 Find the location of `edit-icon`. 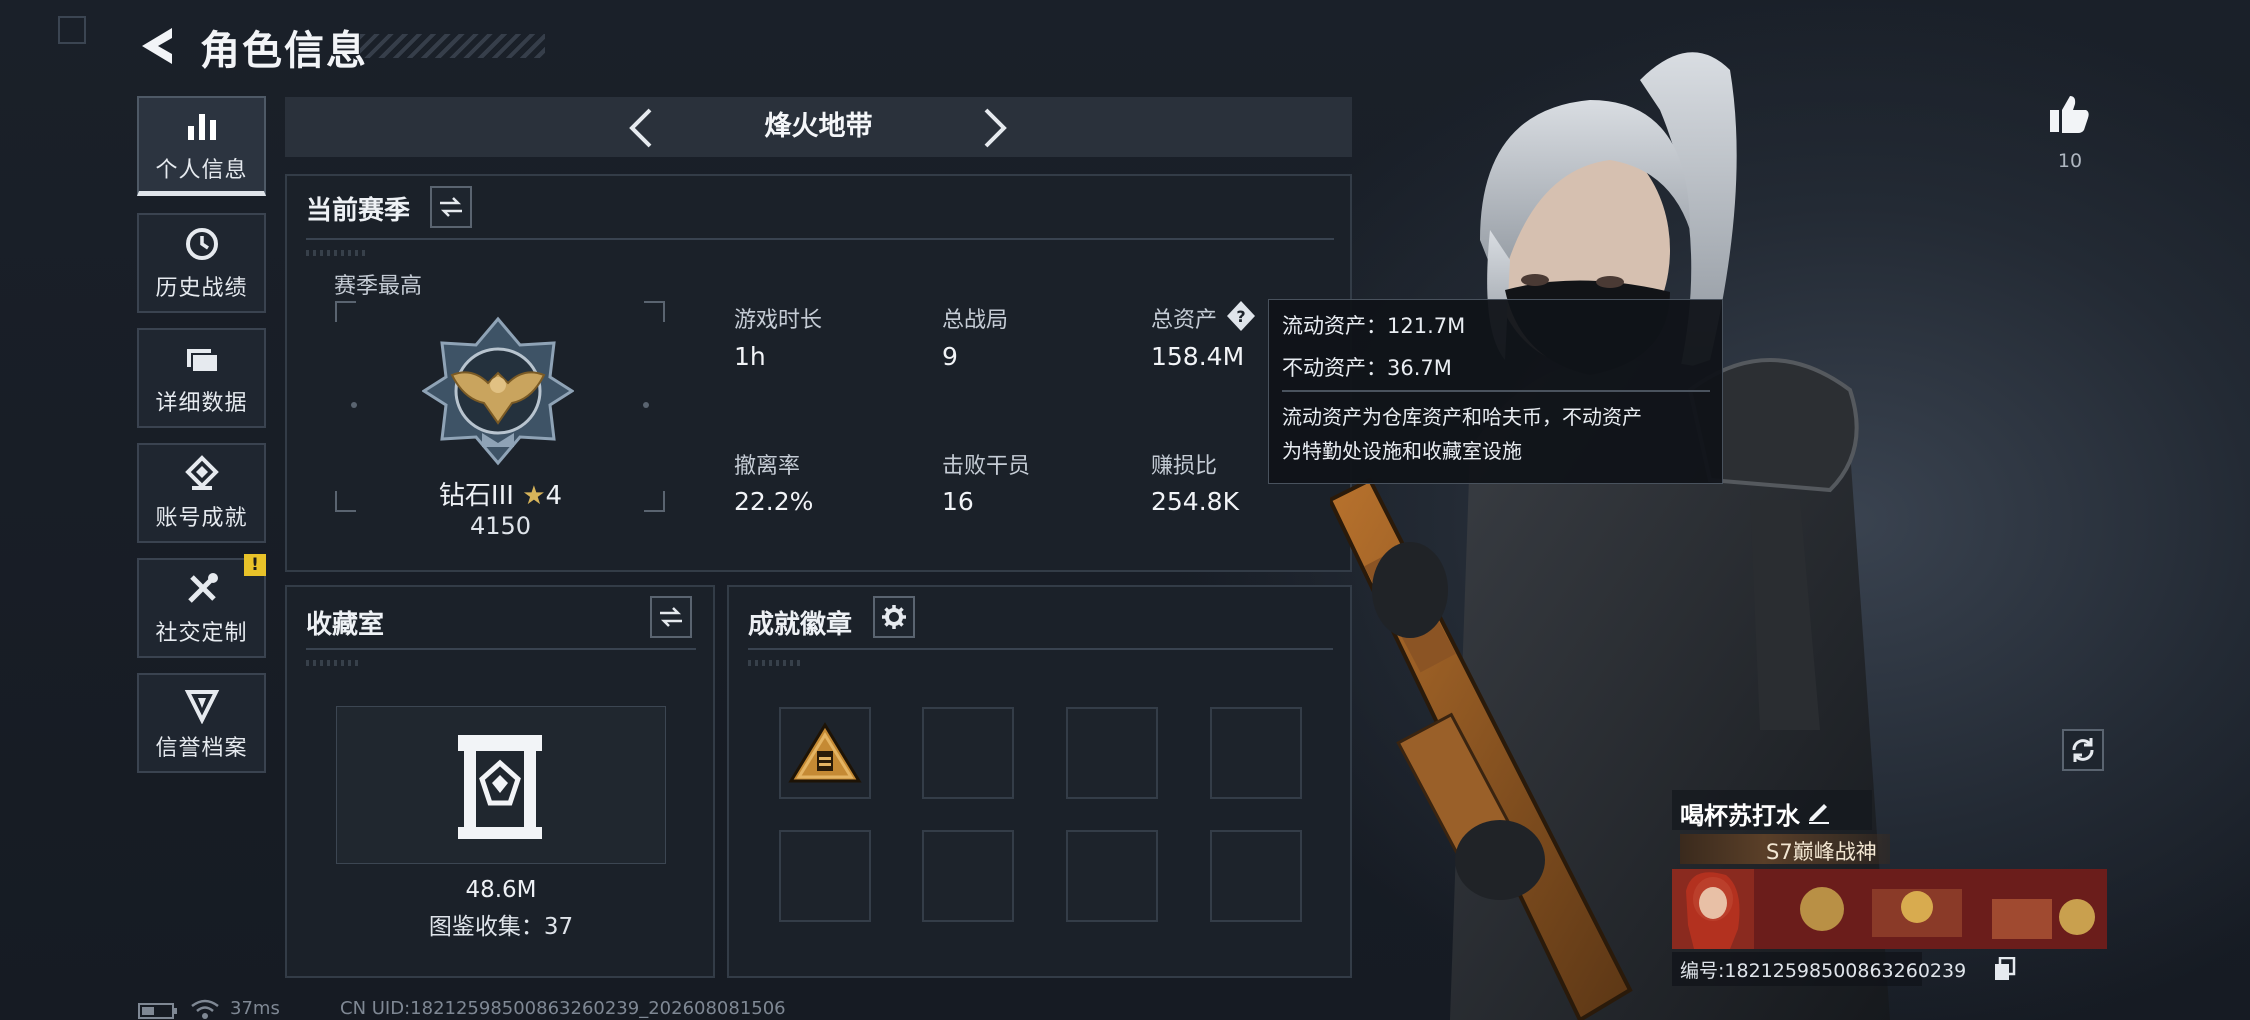

edit-icon is located at coordinates (1819, 811).